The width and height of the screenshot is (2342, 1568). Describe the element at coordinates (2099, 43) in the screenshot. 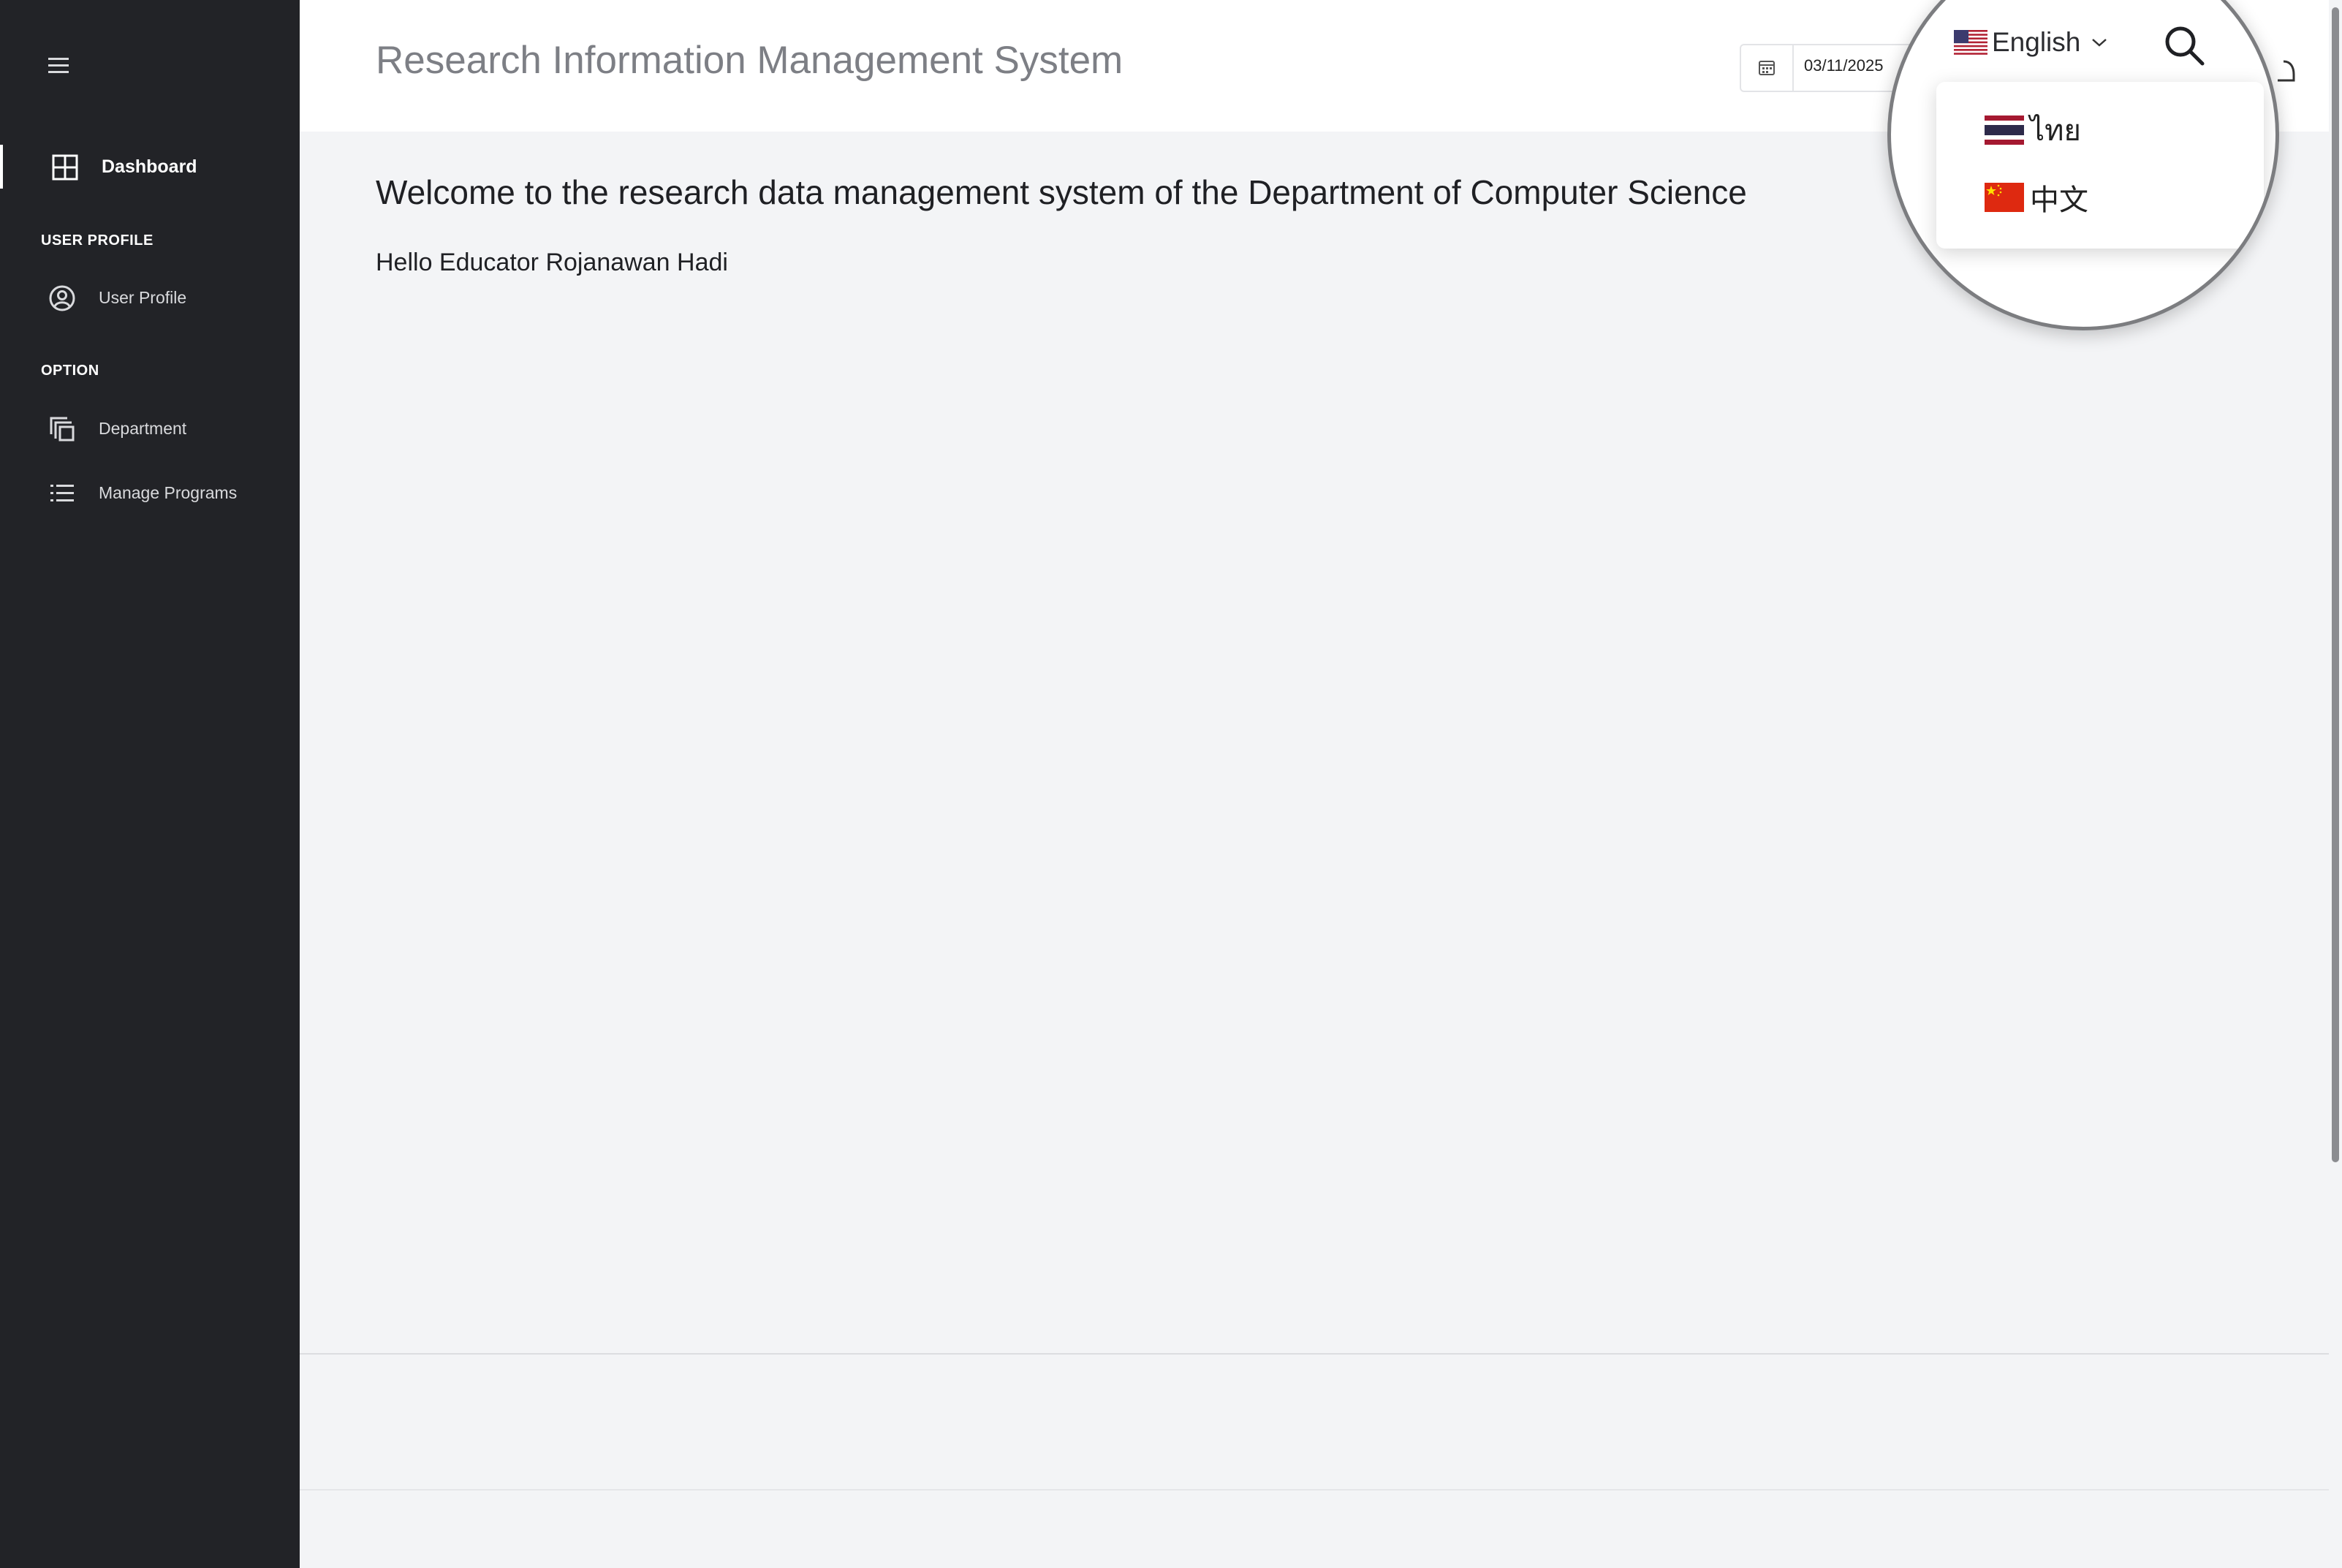

I see `chevron-down-icon` at that location.